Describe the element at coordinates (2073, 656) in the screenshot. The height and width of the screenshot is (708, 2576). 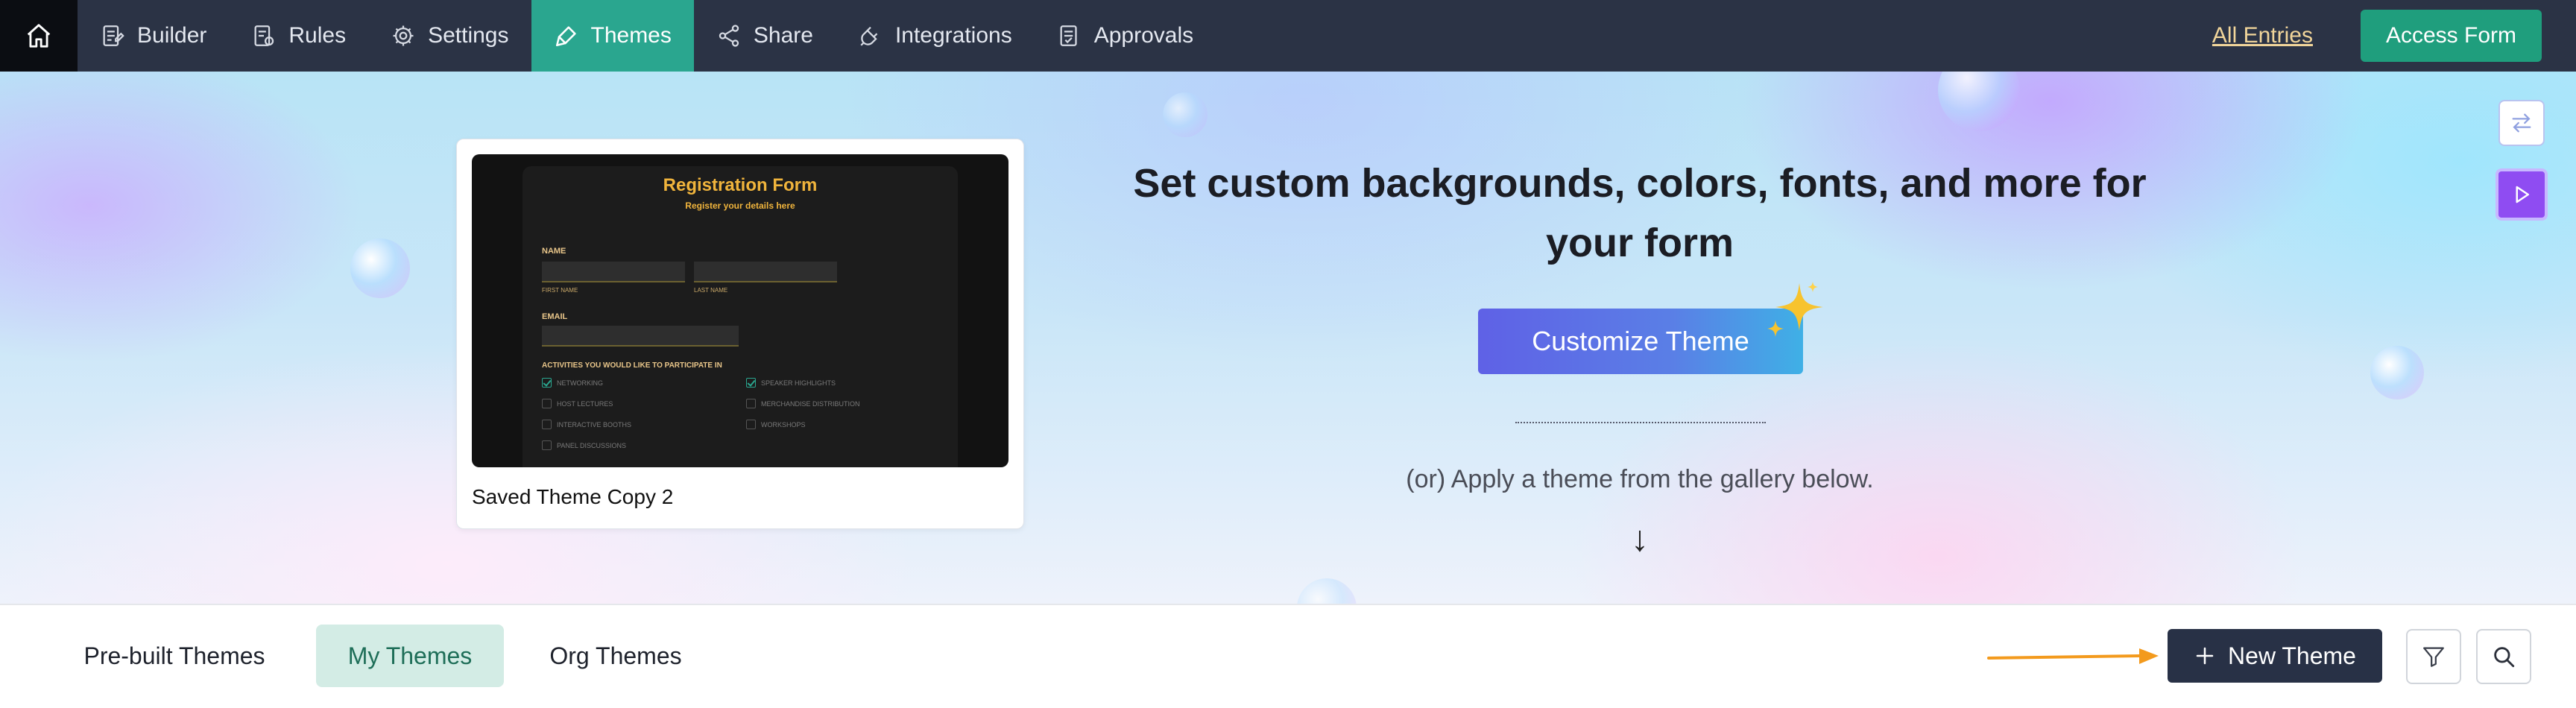
I see `annotation-arrow-icon` at that location.